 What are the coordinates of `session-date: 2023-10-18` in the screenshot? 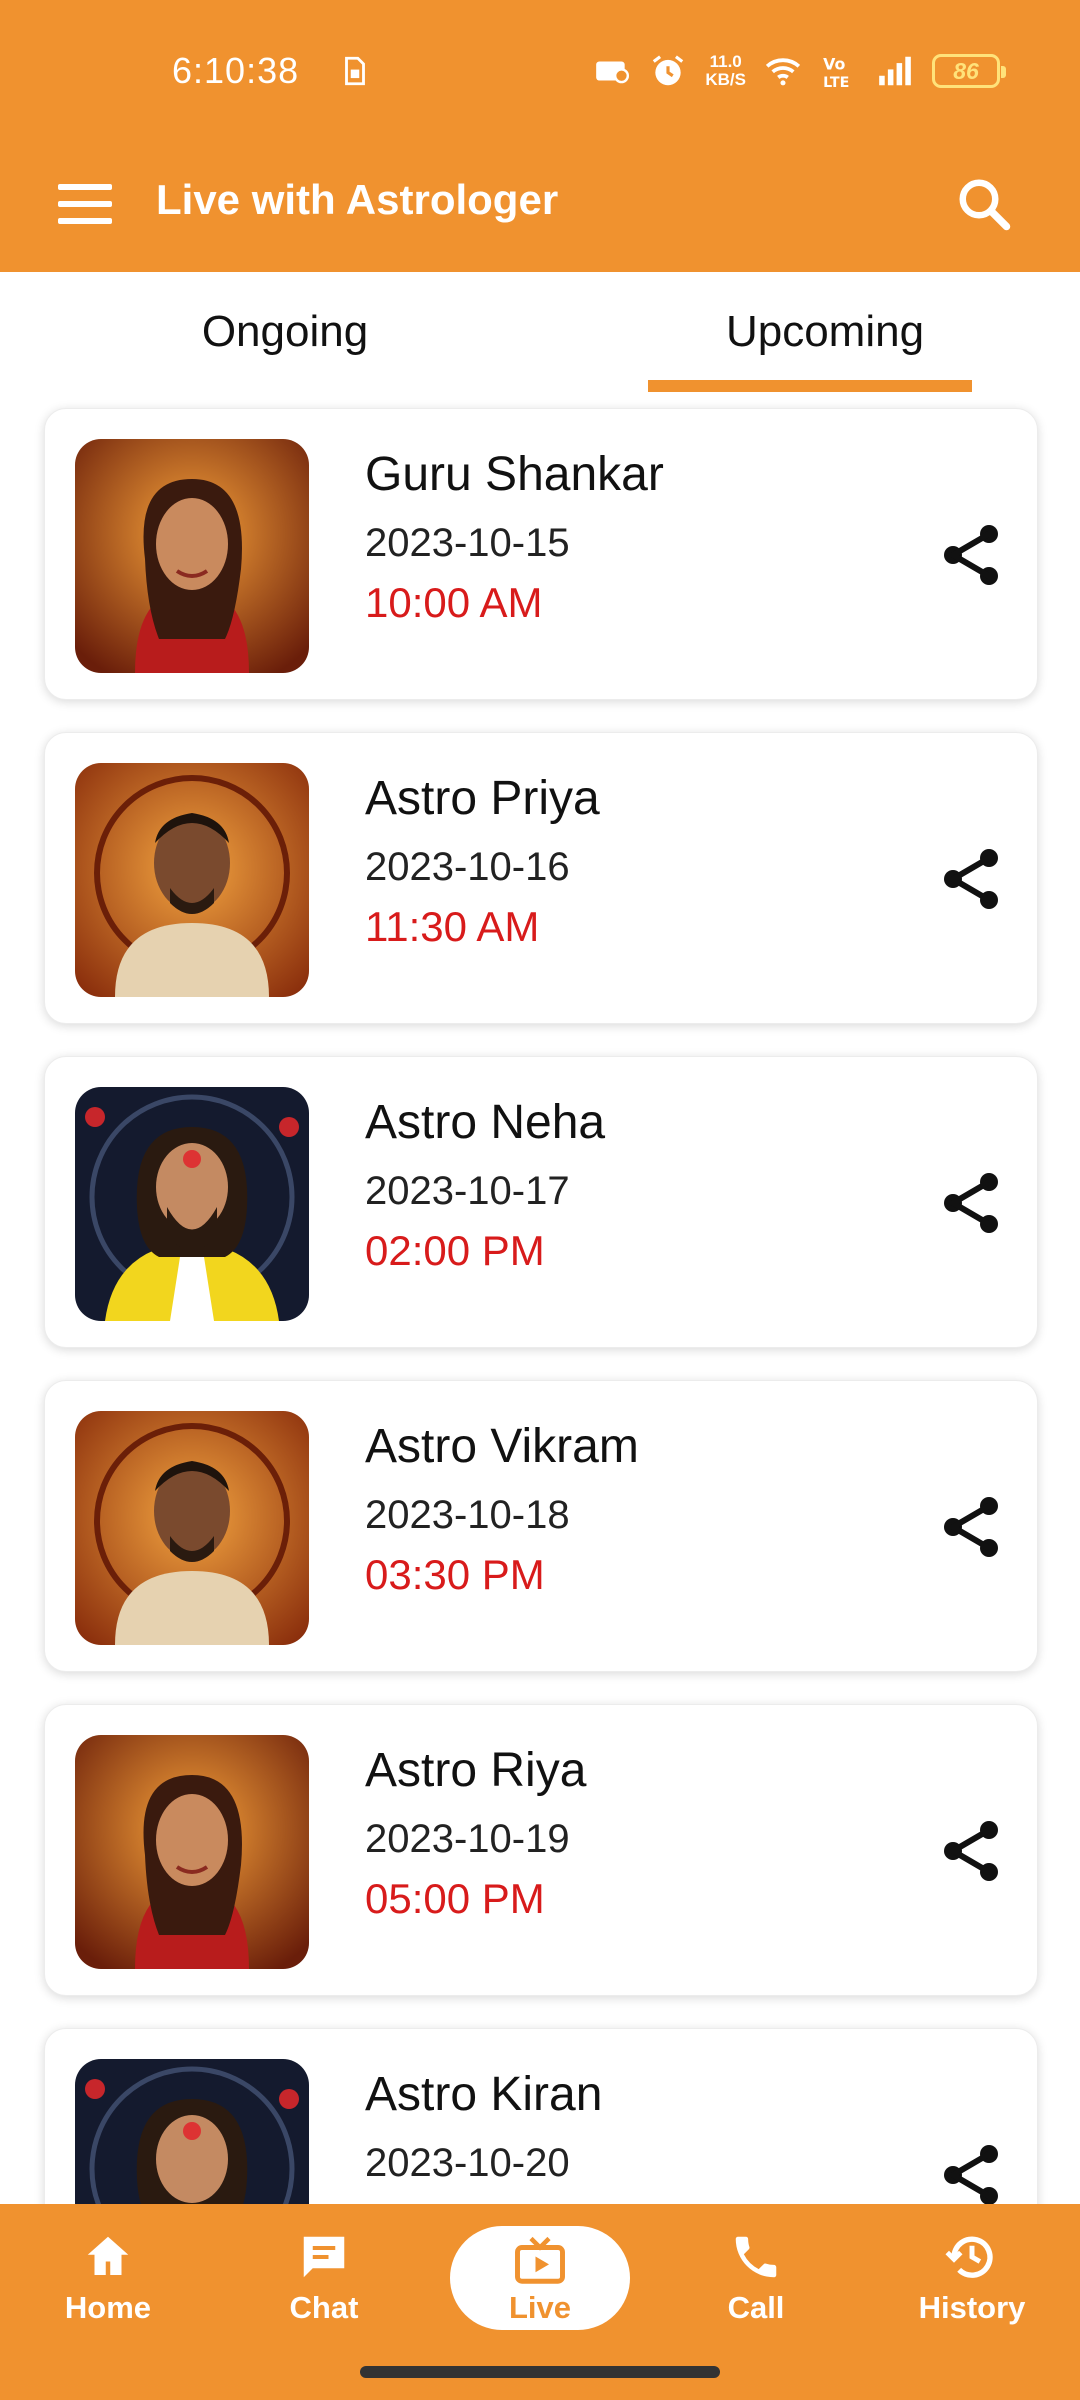 It's located at (467, 1515).